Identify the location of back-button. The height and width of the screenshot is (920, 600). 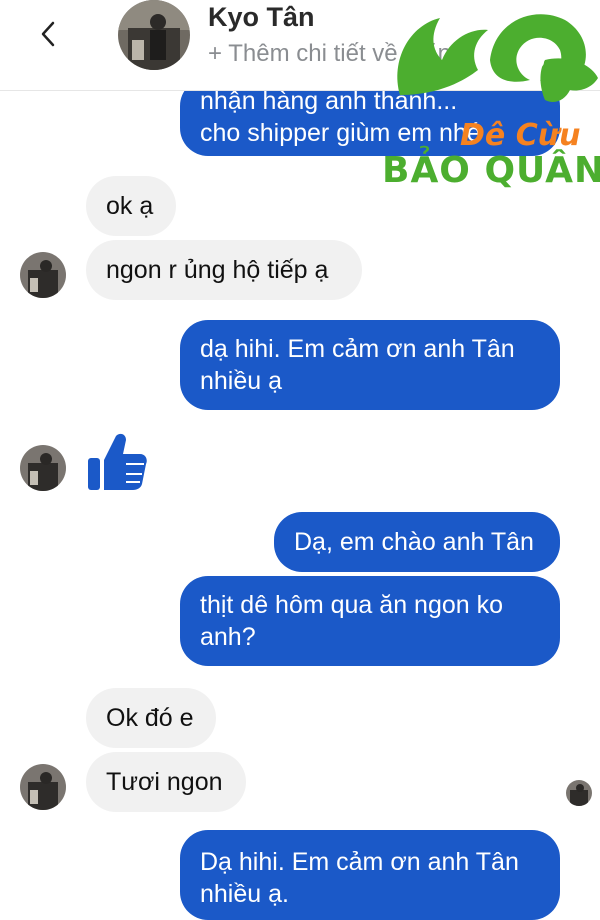
(48, 34).